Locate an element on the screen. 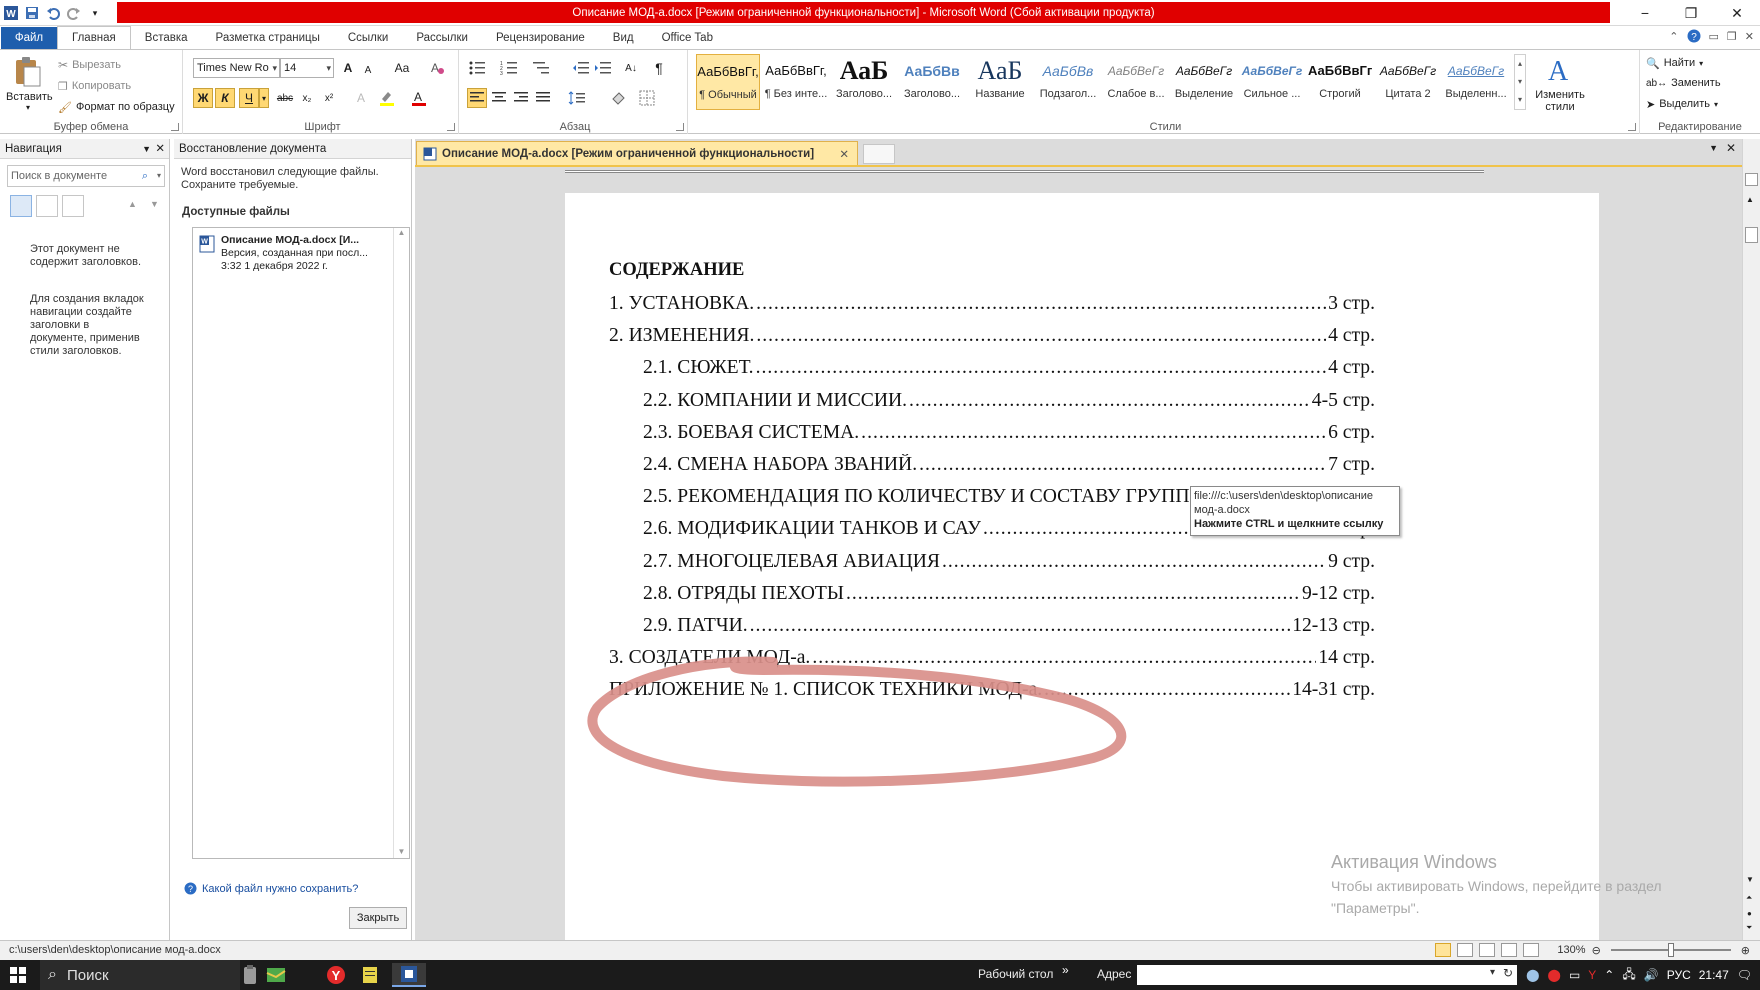 Image resolution: width=1760 pixels, height=990 pixels. underline-button: Ч is located at coordinates (249, 98).